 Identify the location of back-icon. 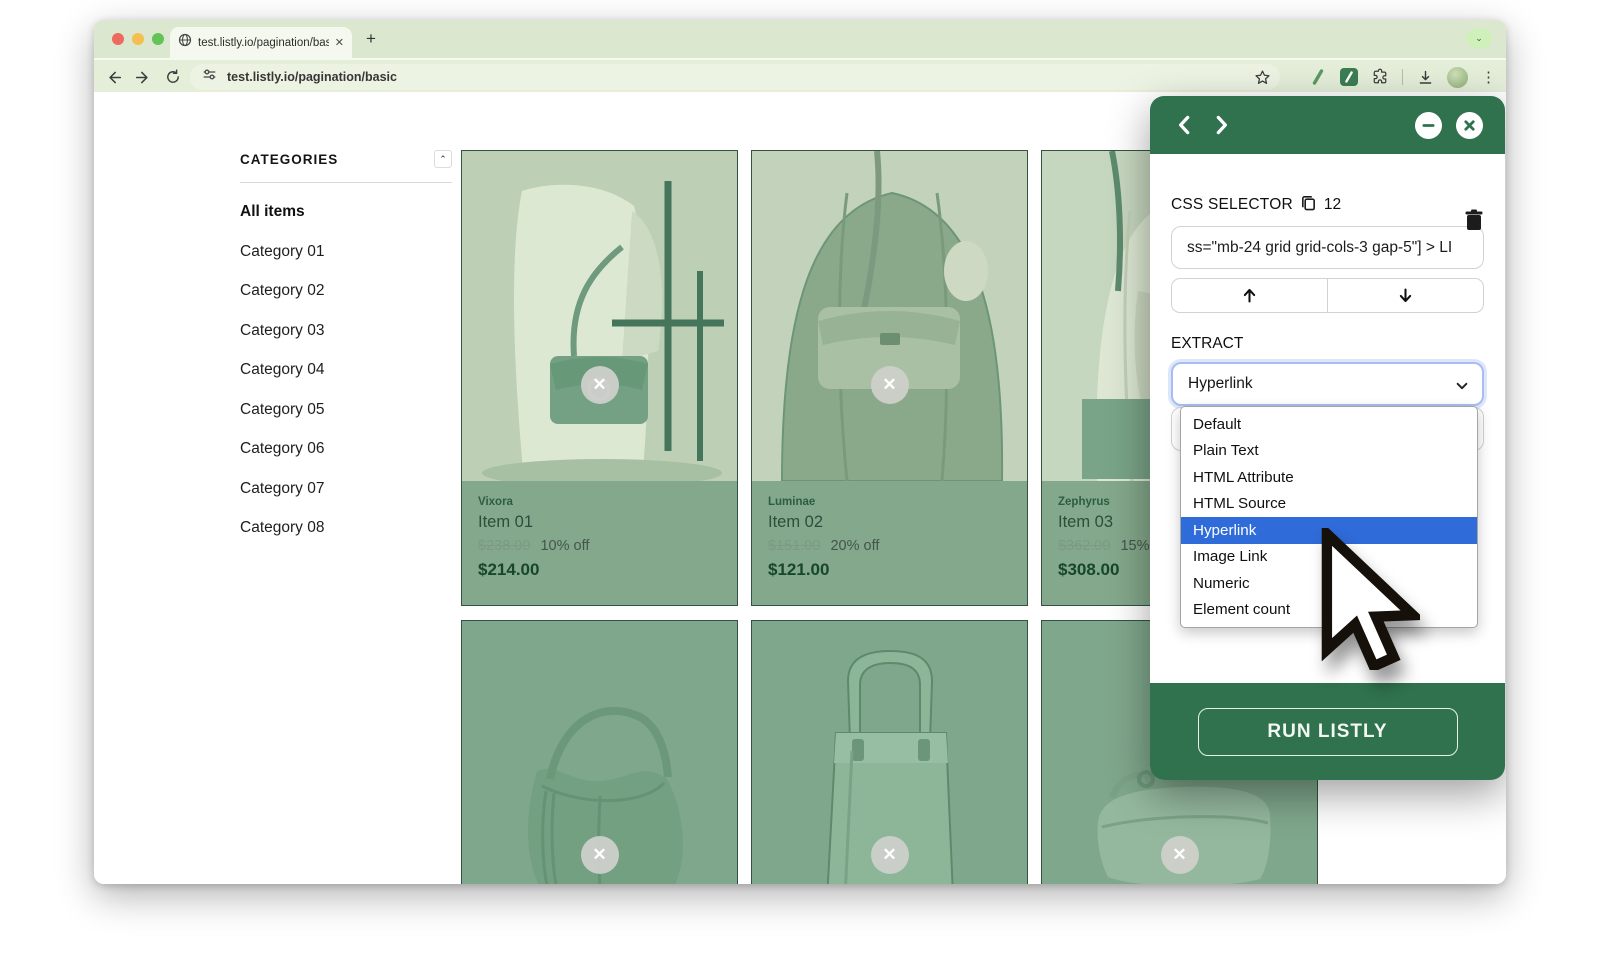
(113, 77).